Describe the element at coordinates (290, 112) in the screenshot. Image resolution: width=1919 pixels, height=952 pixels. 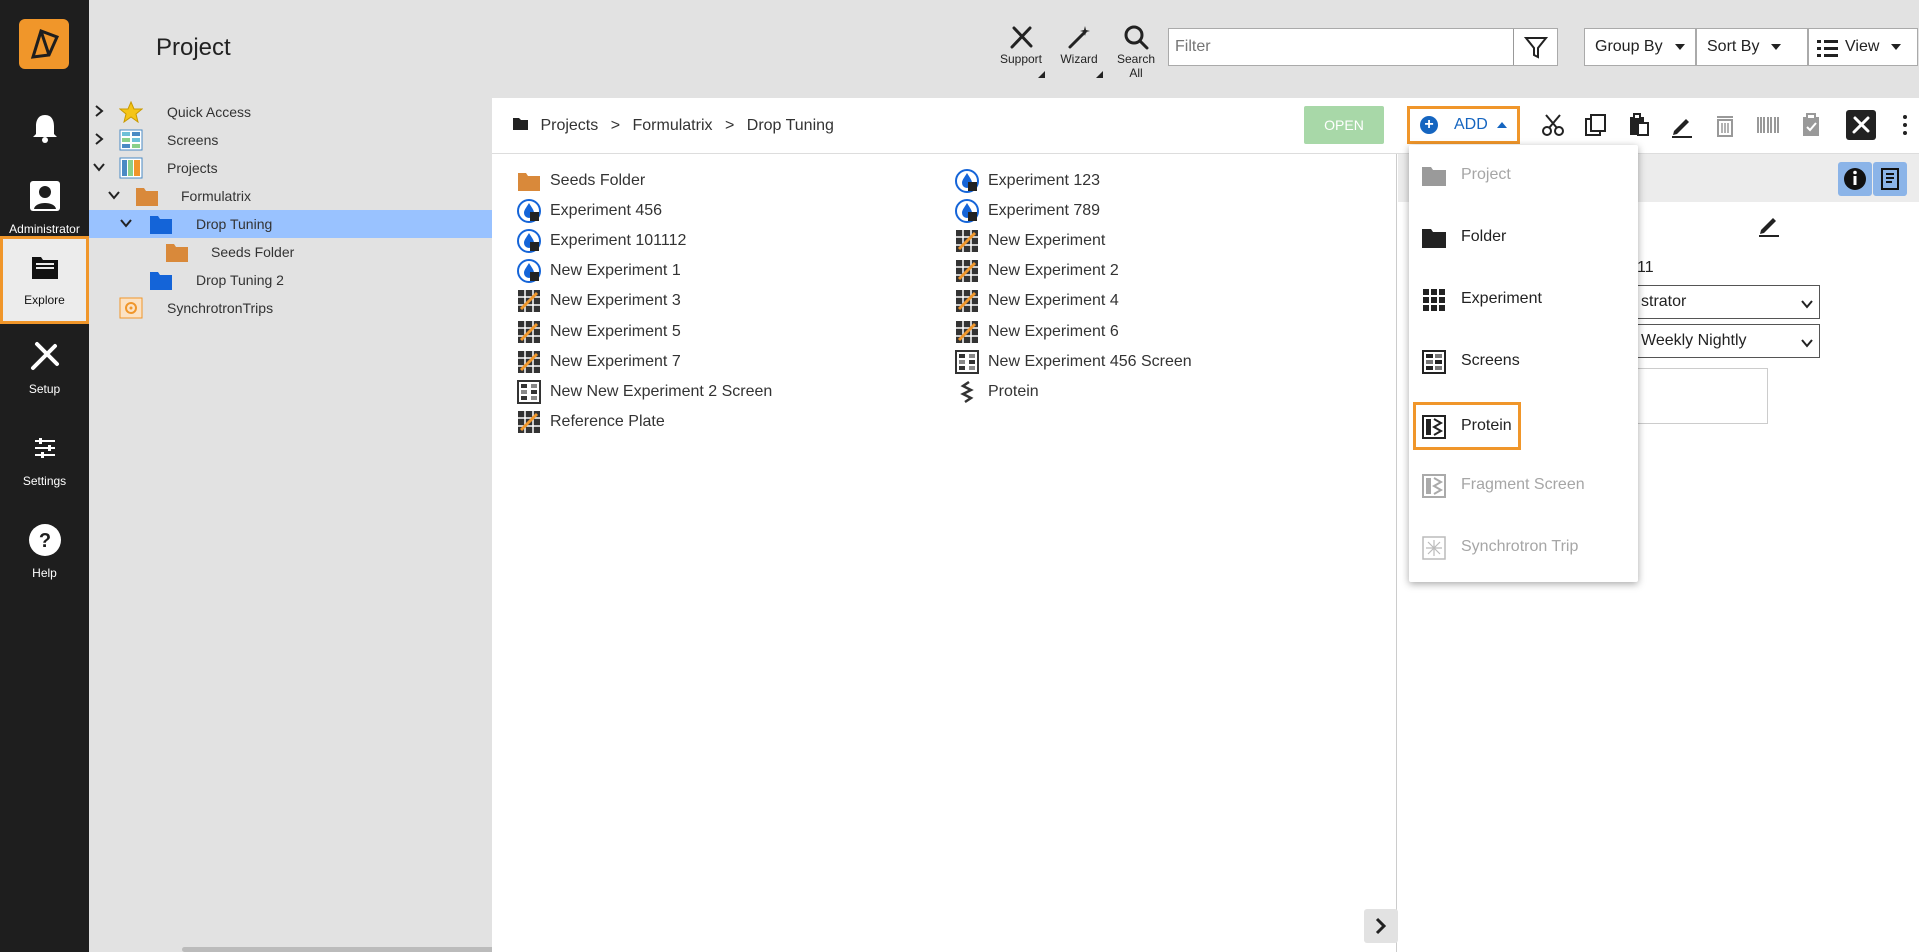
I see `tree-item-quick-access: Quick Access` at that location.